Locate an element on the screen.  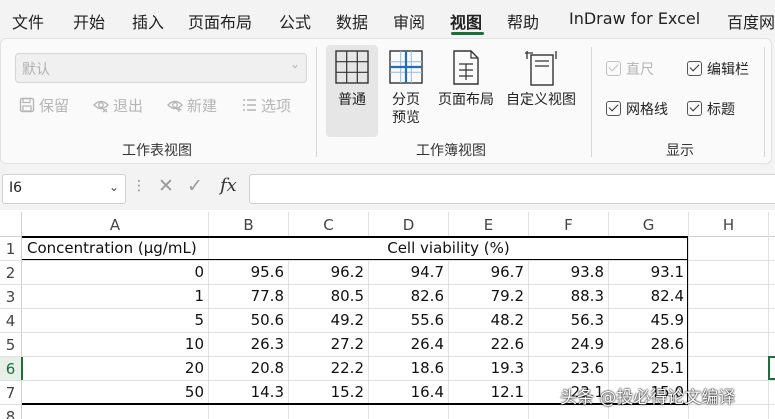
cell-f4: 56.3 is located at coordinates (566, 320).